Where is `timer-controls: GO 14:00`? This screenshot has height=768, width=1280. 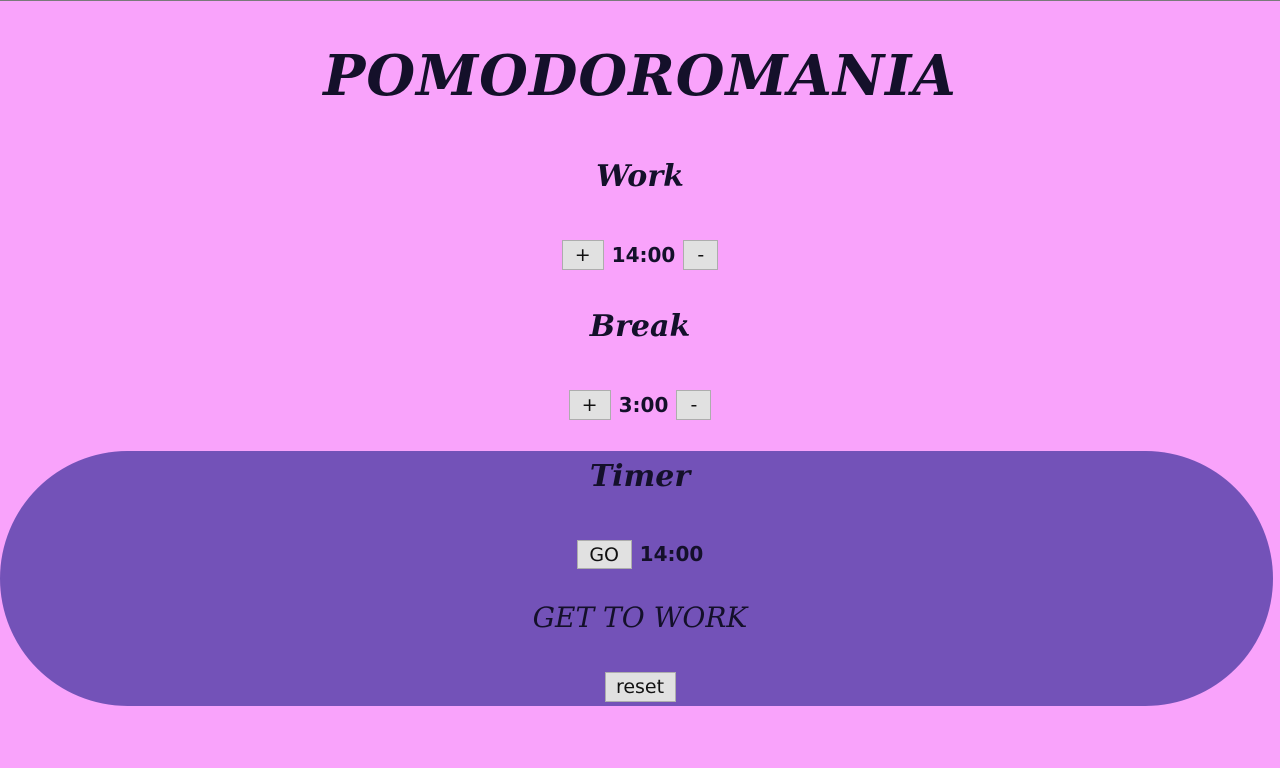
timer-controls: GO 14:00 is located at coordinates (640, 554).